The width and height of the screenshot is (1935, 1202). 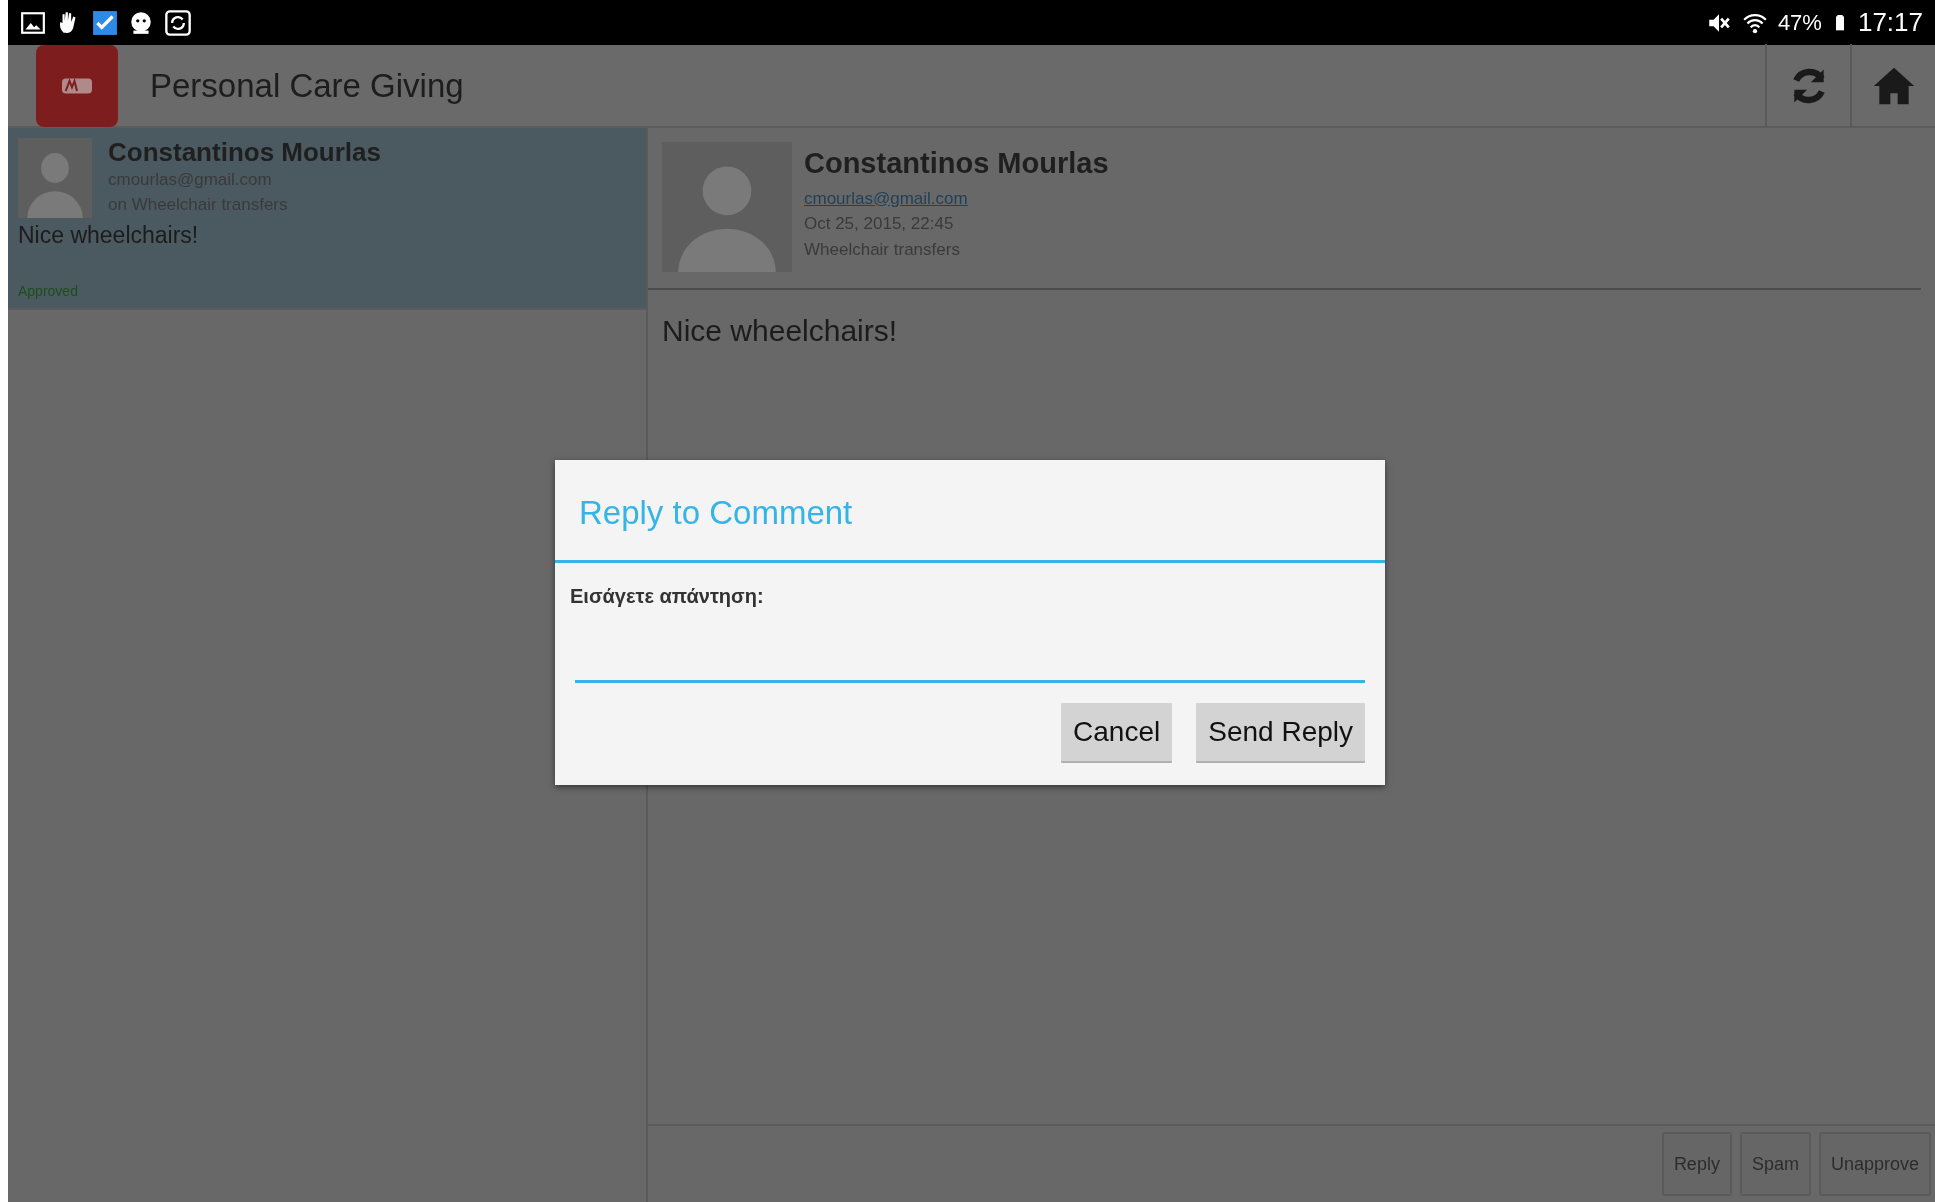 I want to click on comment-status: Approved, so click(x=48, y=291).